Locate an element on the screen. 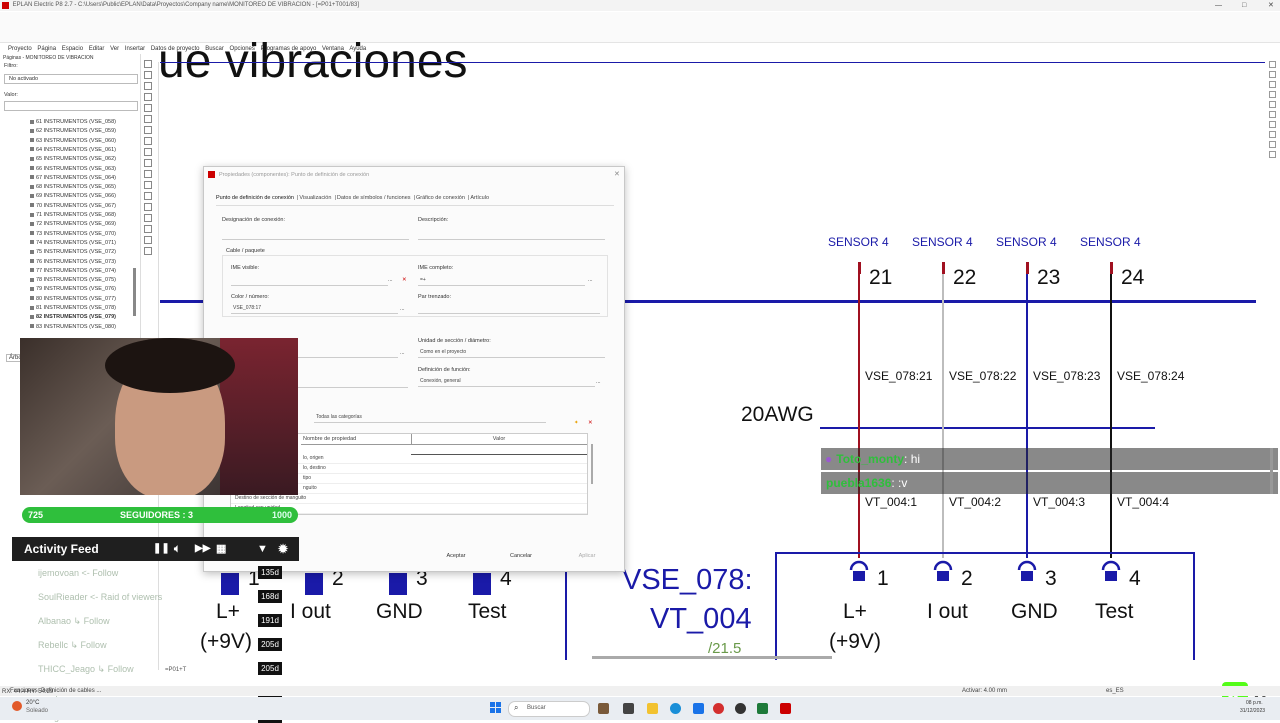 The height and width of the screenshot is (723, 1280). menu-espacio: Espacio is located at coordinates (72, 49).